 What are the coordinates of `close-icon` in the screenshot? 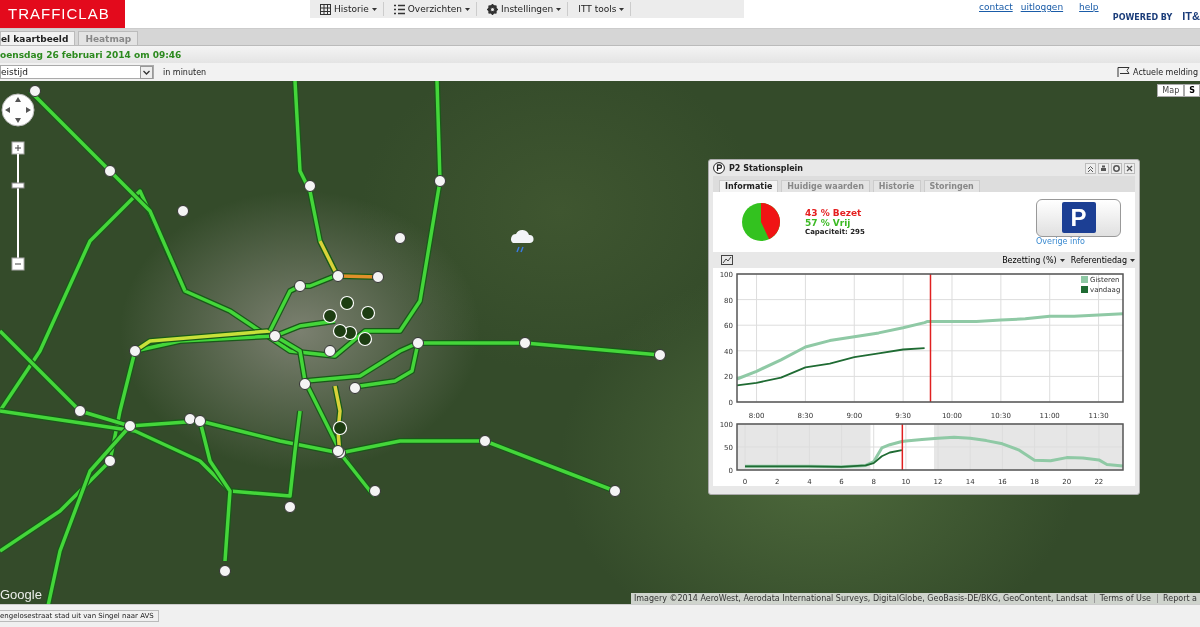 It's located at (1129, 168).